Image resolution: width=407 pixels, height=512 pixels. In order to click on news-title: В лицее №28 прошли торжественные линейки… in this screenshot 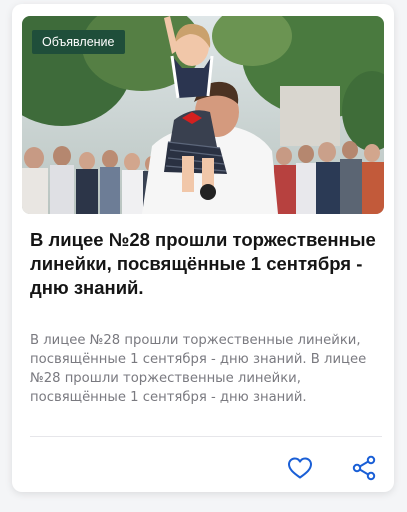, I will do `click(206, 264)`.